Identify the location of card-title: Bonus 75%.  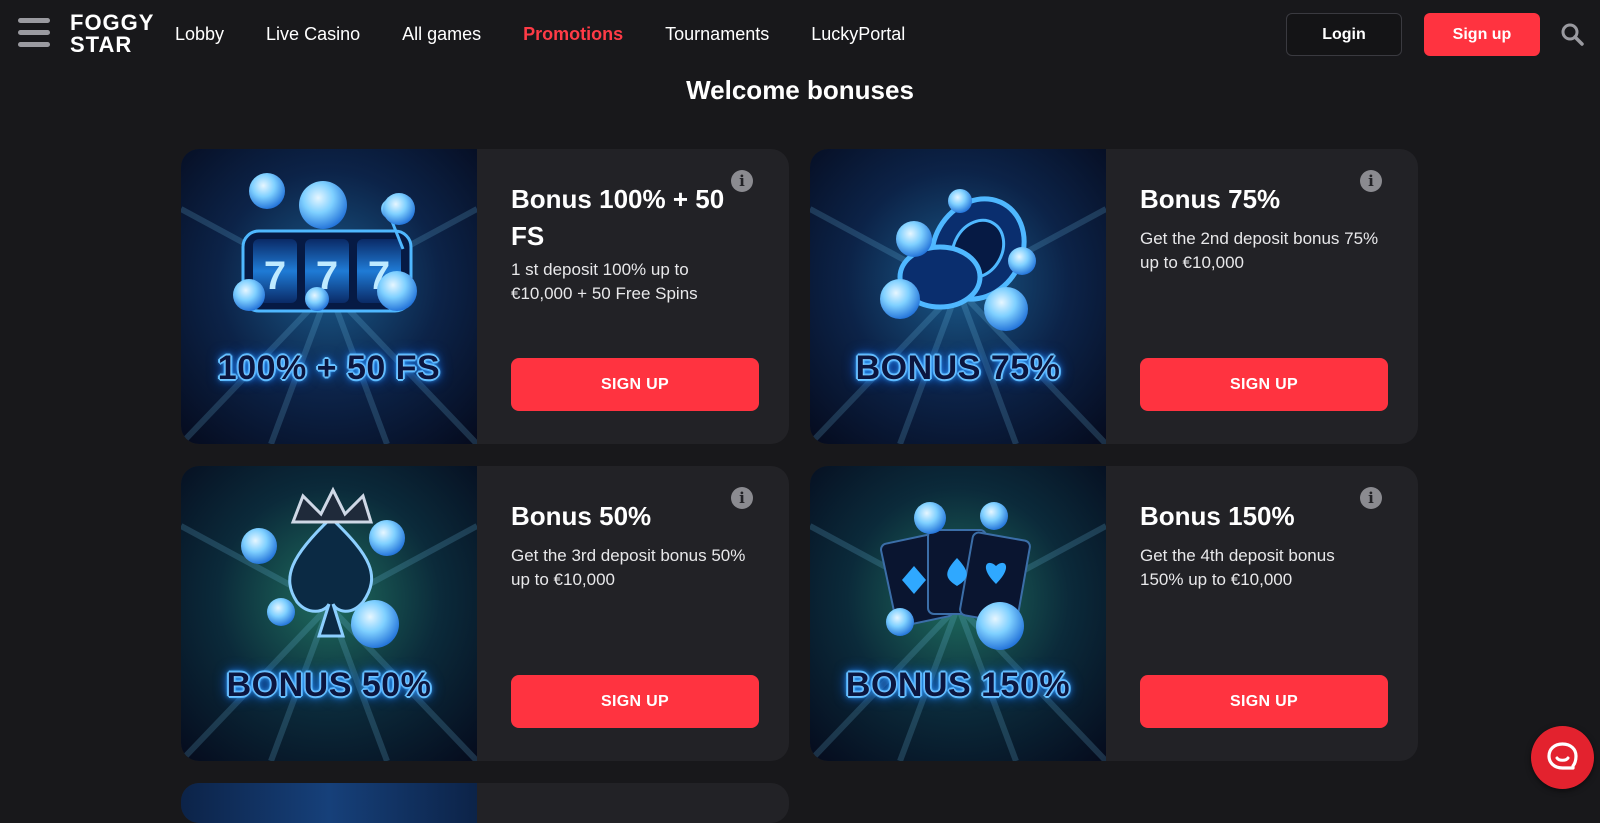
(1210, 199).